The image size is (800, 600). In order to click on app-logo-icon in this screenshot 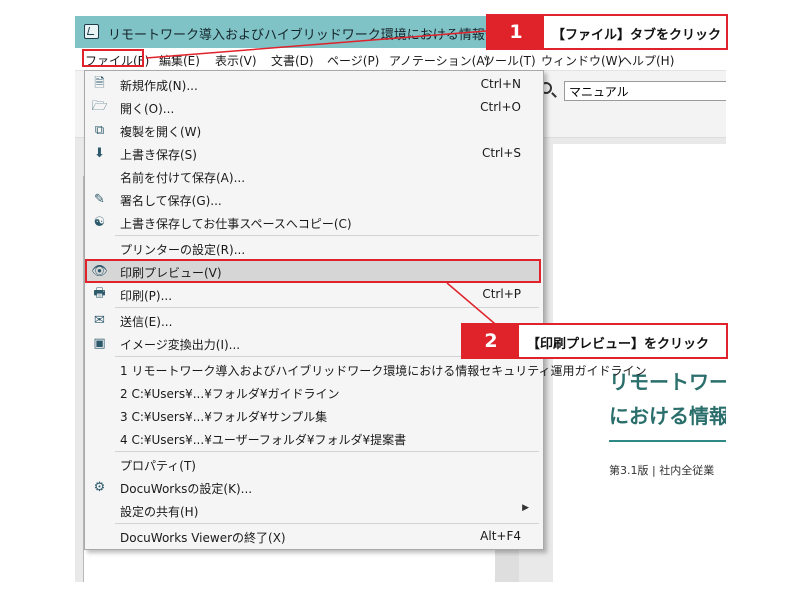, I will do `click(91, 31)`.